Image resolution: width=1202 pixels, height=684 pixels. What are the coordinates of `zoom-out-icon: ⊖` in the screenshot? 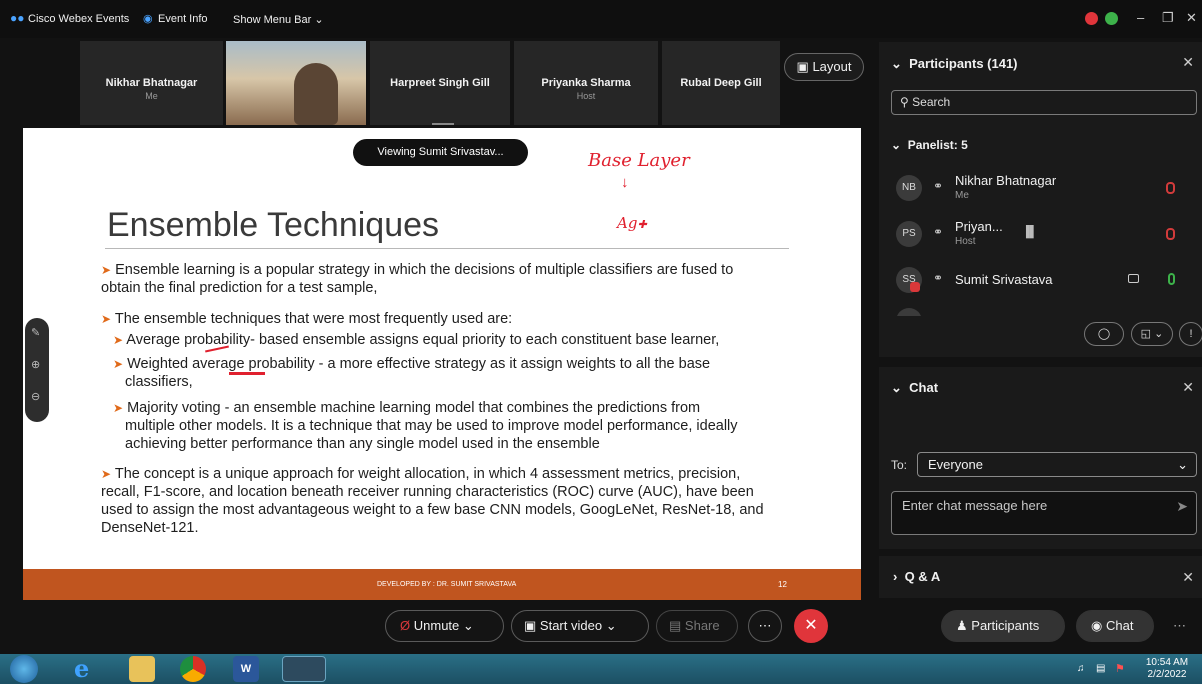 It's located at (35, 396).